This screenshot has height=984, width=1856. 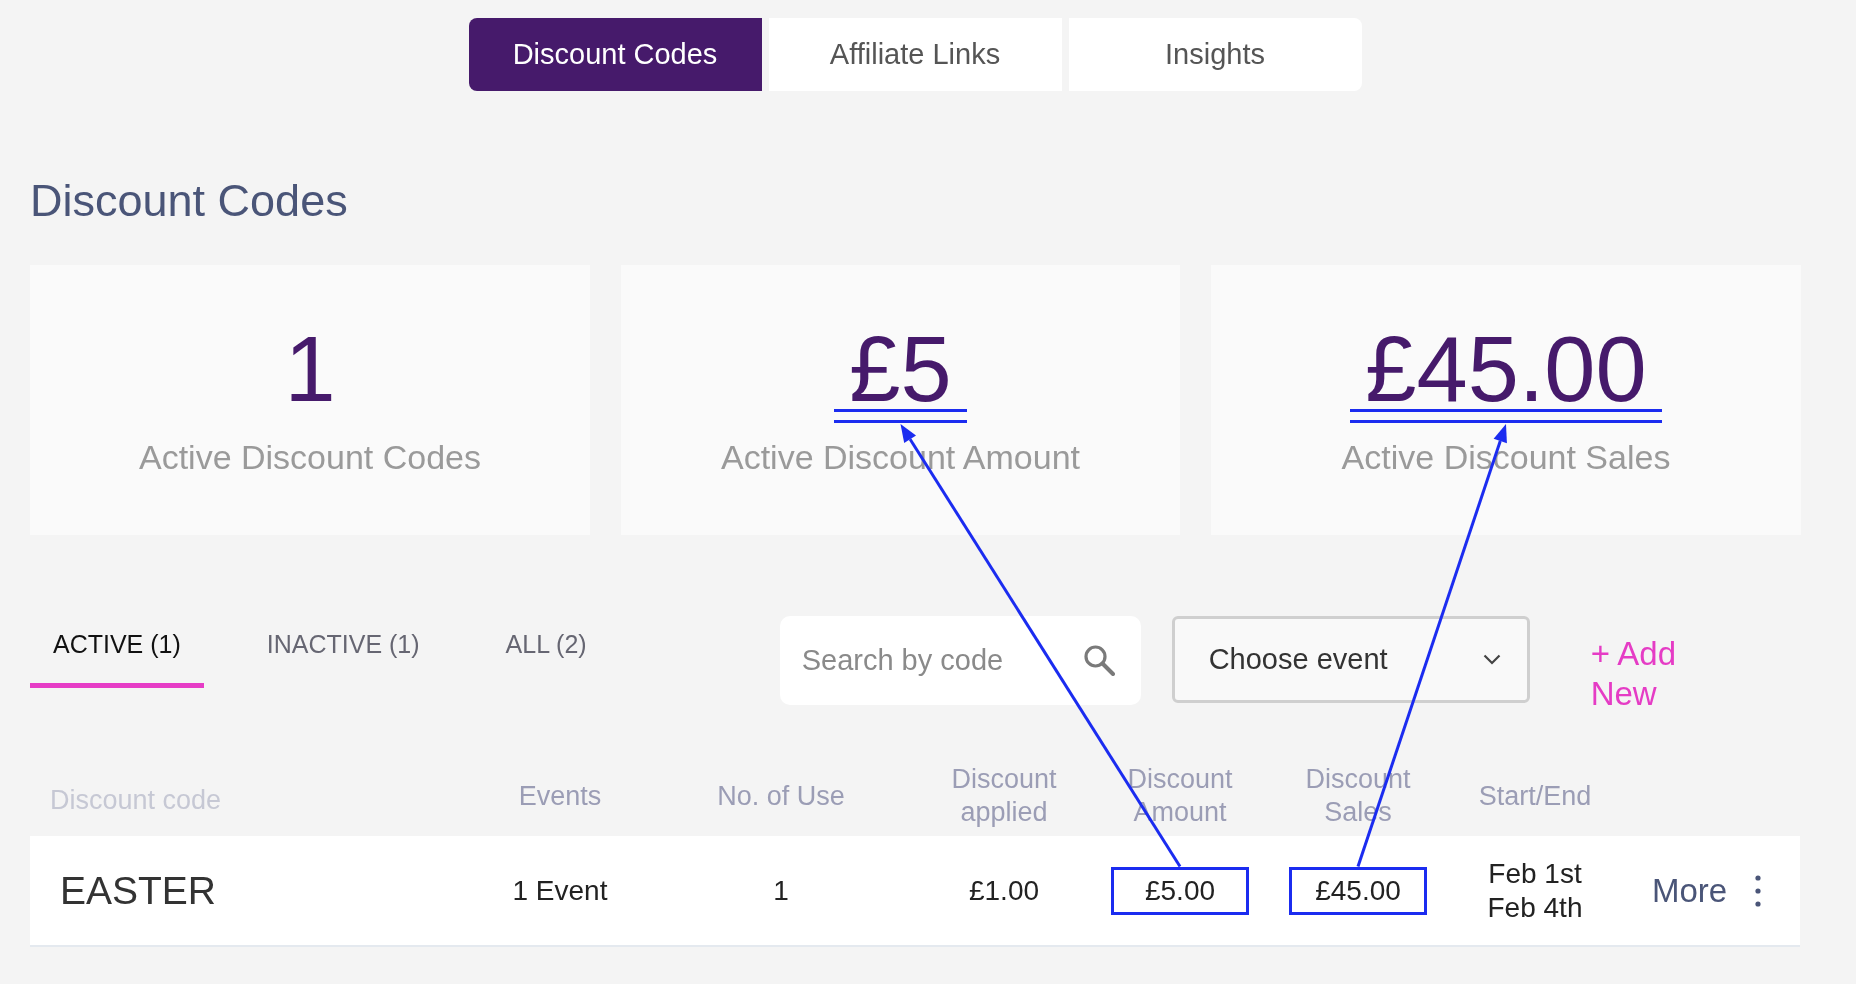 What do you see at coordinates (1758, 890) in the screenshot?
I see `kebab-menu-icon` at bounding box center [1758, 890].